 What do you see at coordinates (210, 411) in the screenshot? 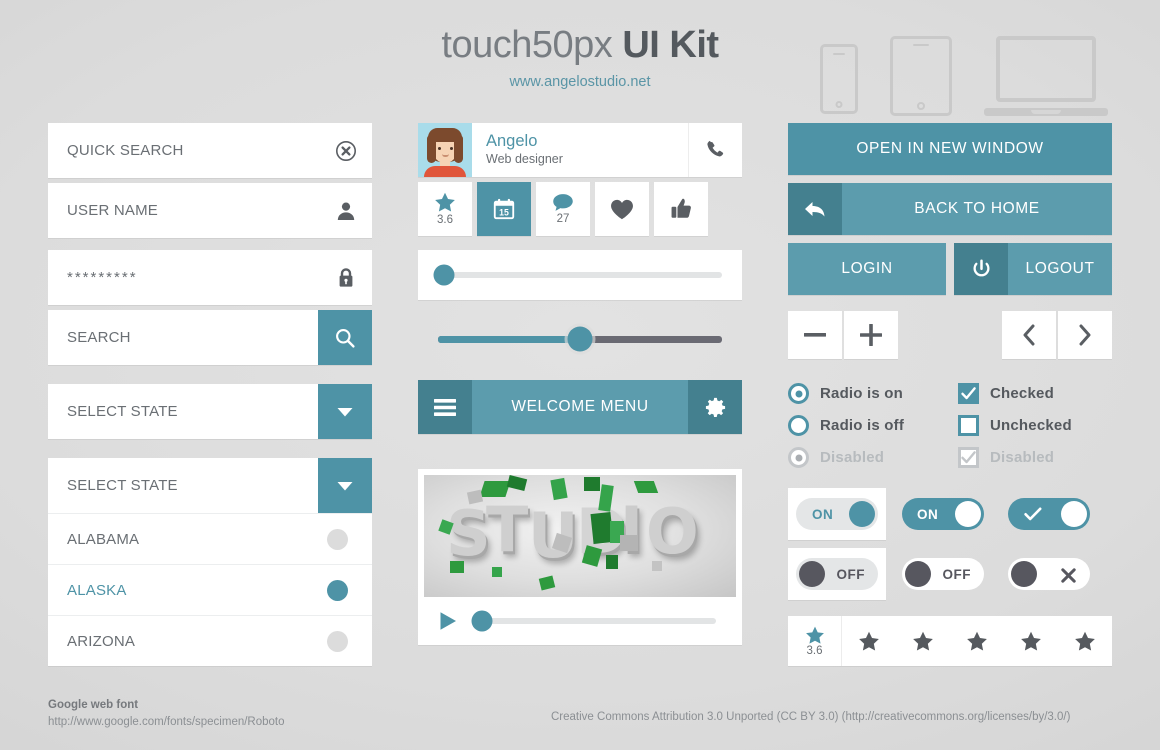
I see `select-state-closed: SELECT STATE` at bounding box center [210, 411].